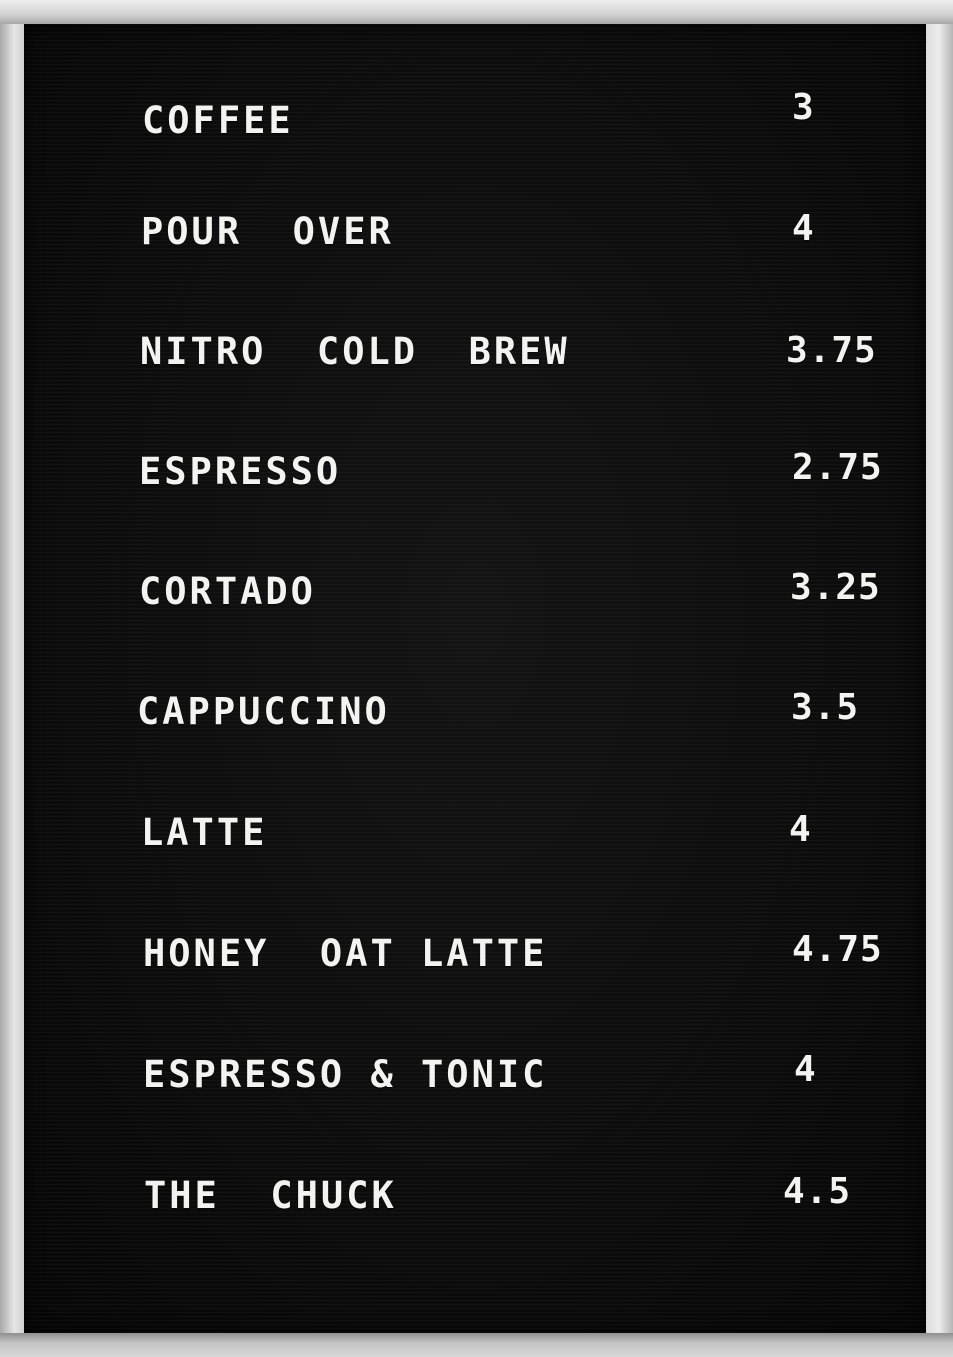  Describe the element at coordinates (837, 467) in the screenshot. I see `menu-item-price: 2.75` at that location.